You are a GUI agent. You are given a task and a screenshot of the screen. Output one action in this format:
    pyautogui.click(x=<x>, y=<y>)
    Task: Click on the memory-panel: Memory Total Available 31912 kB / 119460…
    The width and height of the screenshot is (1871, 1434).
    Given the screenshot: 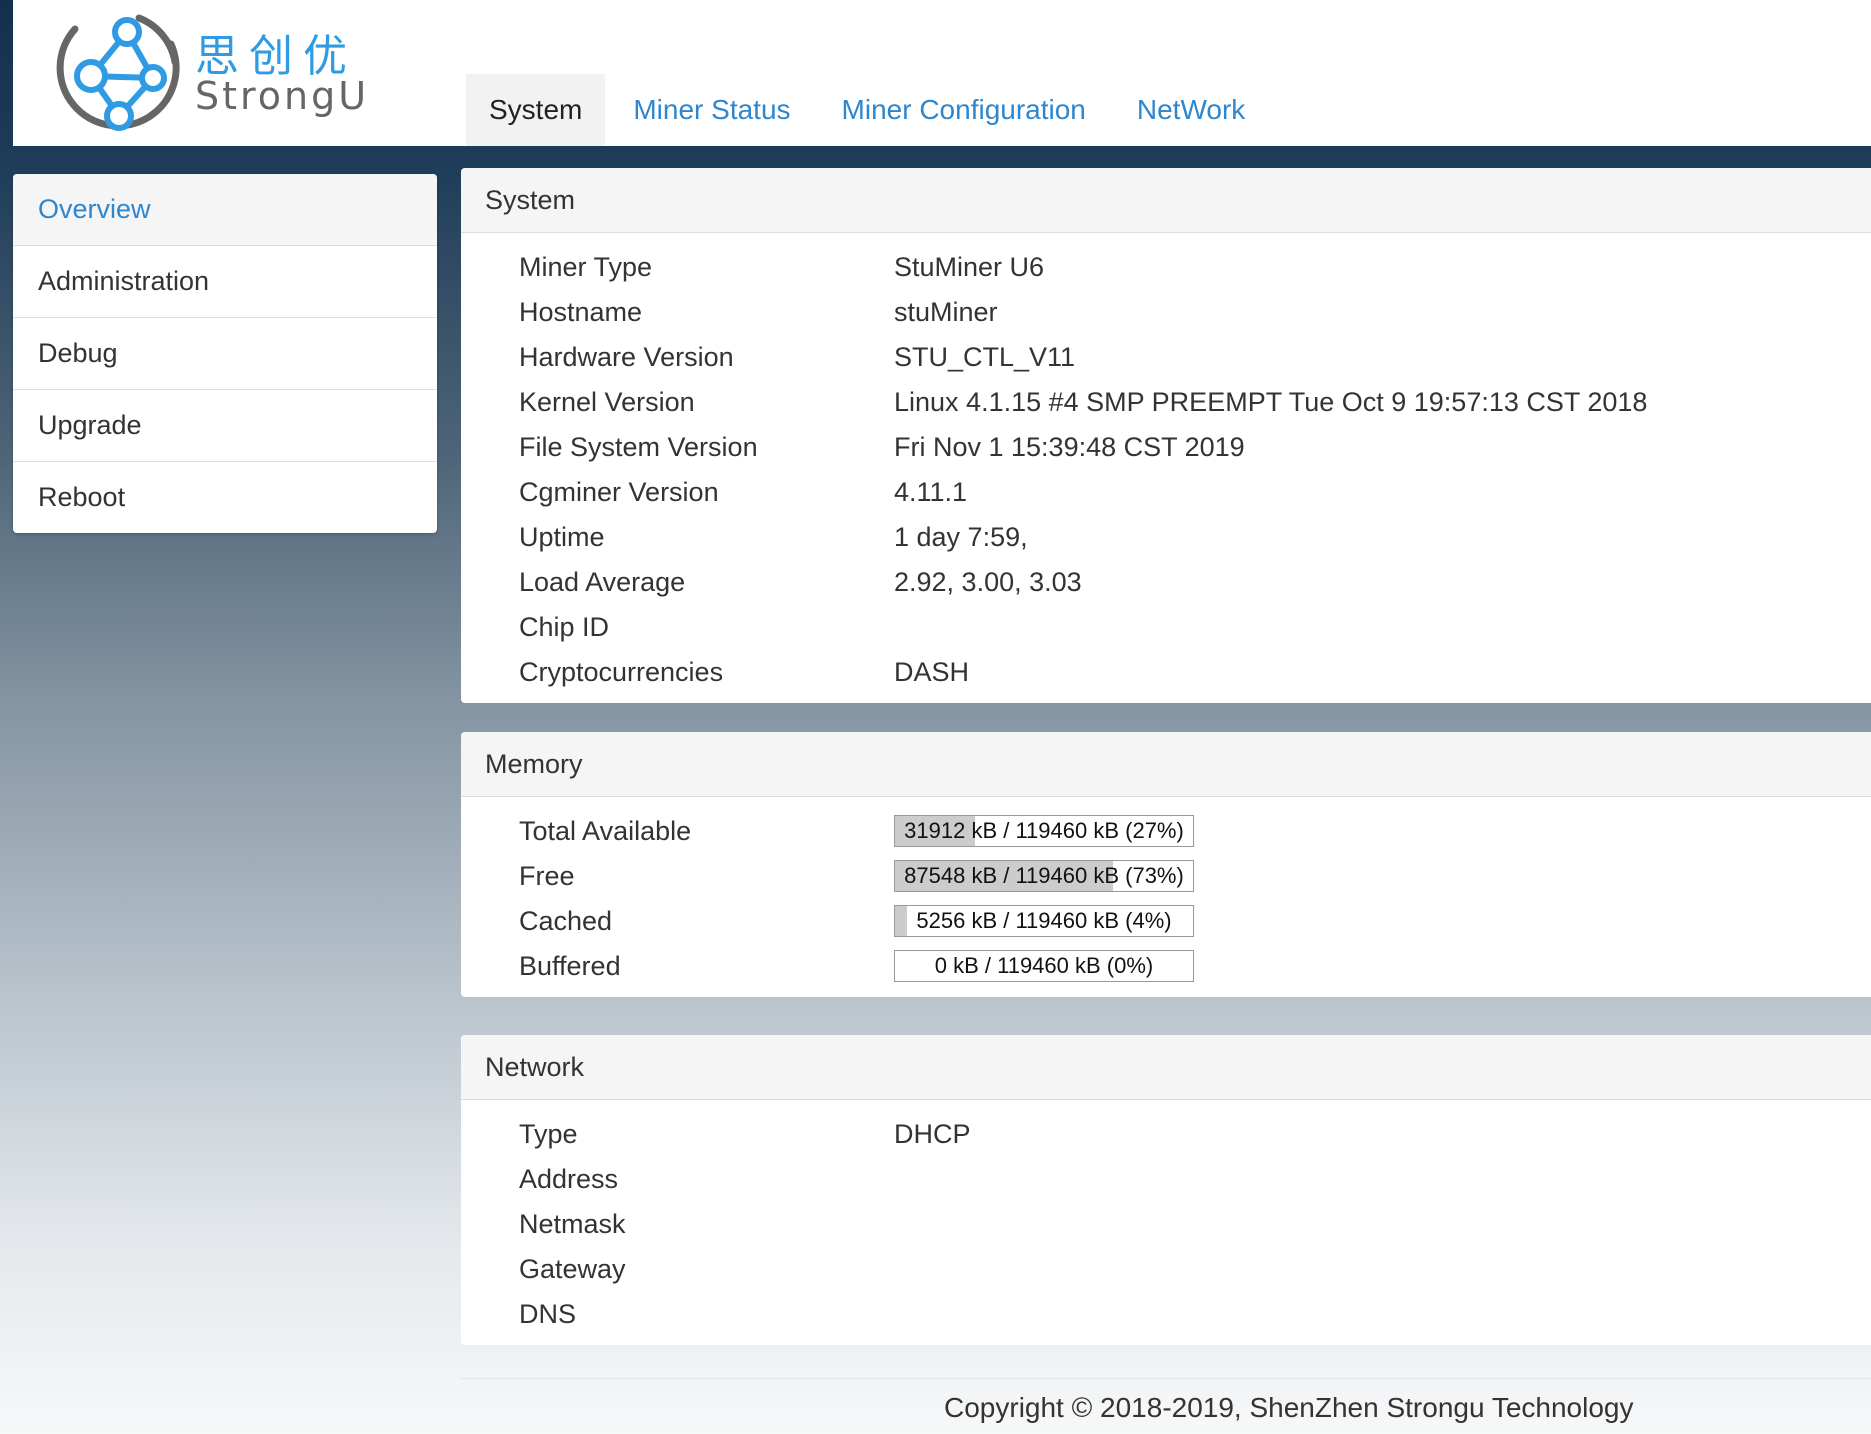 What is the action you would take?
    pyautogui.click(x=1166, y=864)
    